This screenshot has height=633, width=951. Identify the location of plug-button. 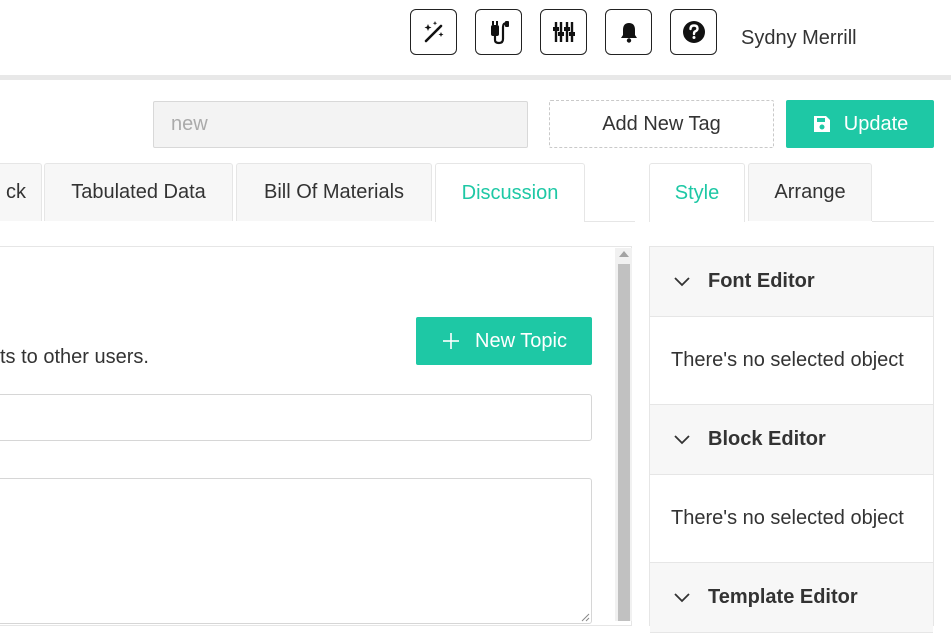
(498, 32).